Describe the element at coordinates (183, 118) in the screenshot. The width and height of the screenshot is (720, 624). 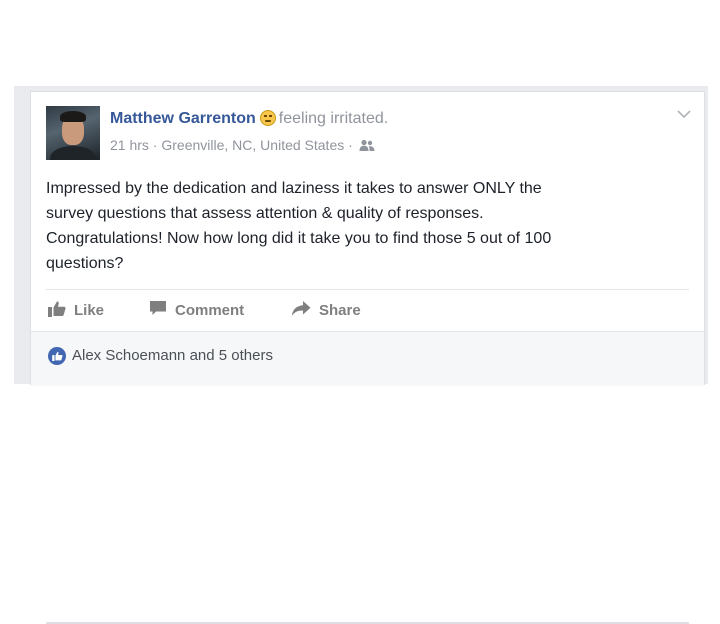
I see `author-name: Matthew Garrenton` at that location.